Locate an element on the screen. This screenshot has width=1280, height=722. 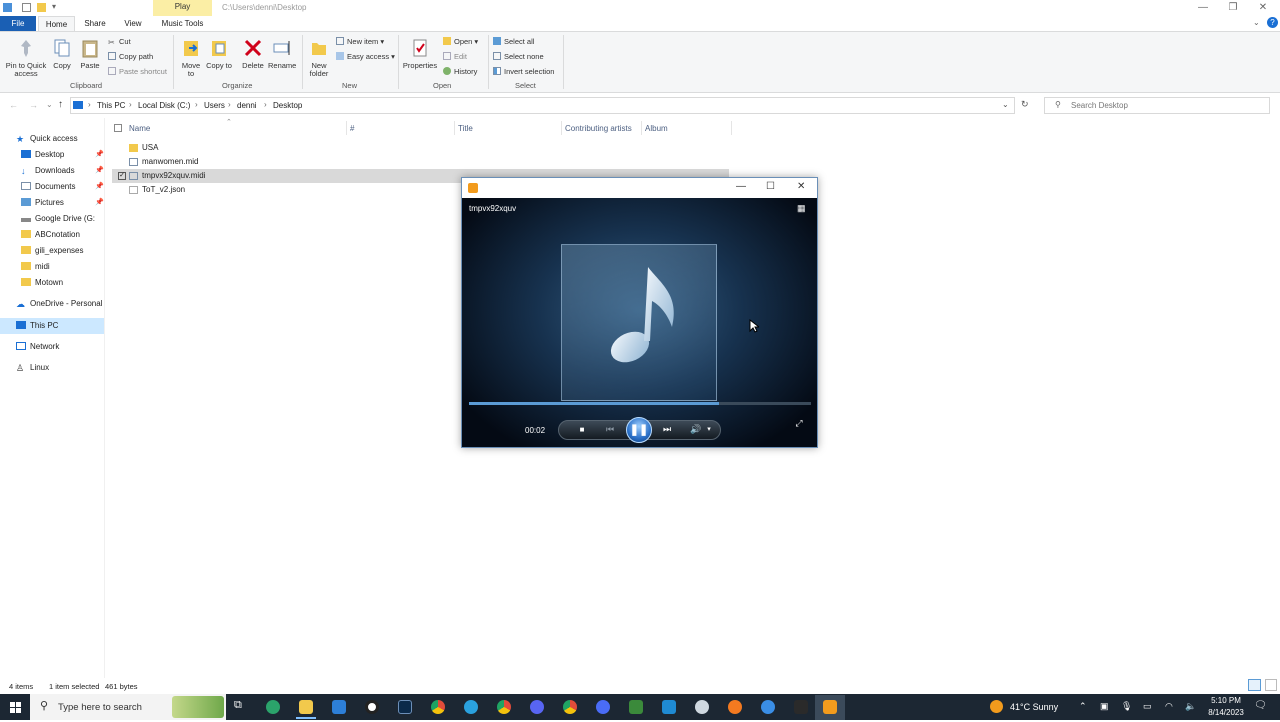
microphone-icon: 🎙 is located at coordinates (1126, 706).